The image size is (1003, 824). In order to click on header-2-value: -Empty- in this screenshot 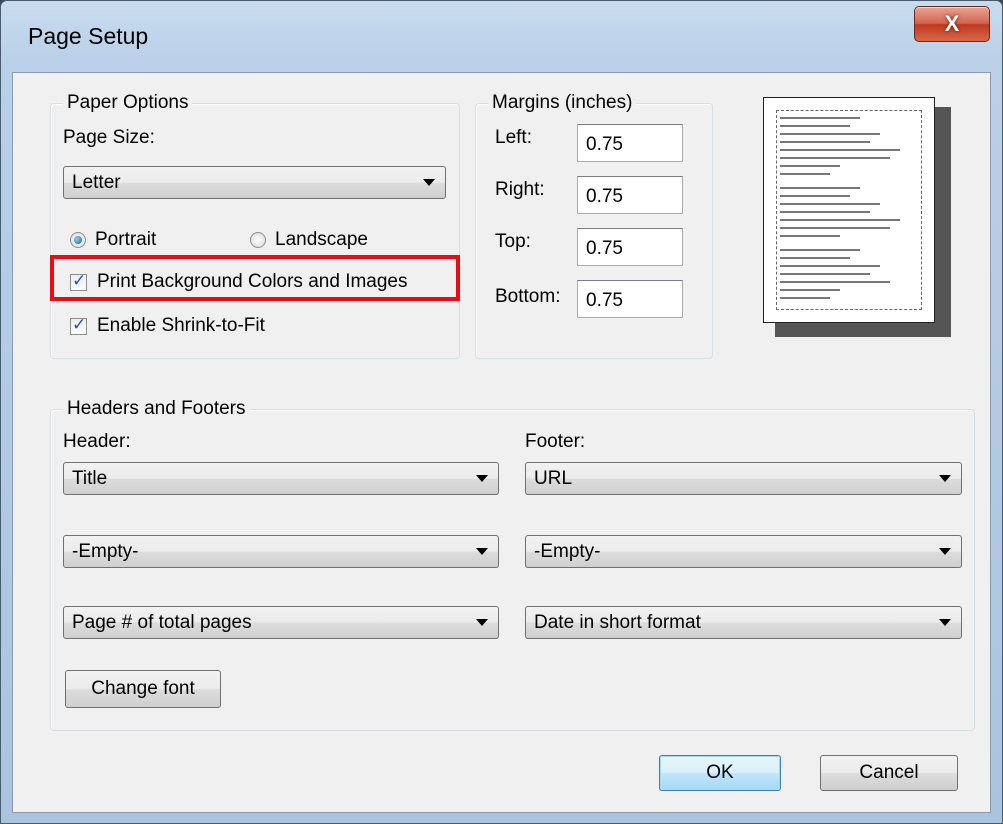, I will do `click(105, 551)`.